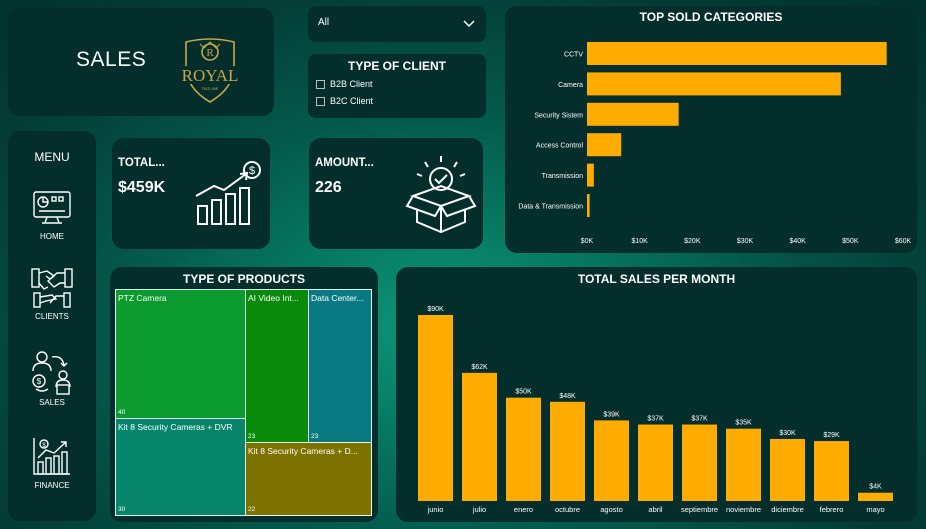  Describe the element at coordinates (745, 241) in the screenshot. I see `x-tick-label: $30K` at that location.